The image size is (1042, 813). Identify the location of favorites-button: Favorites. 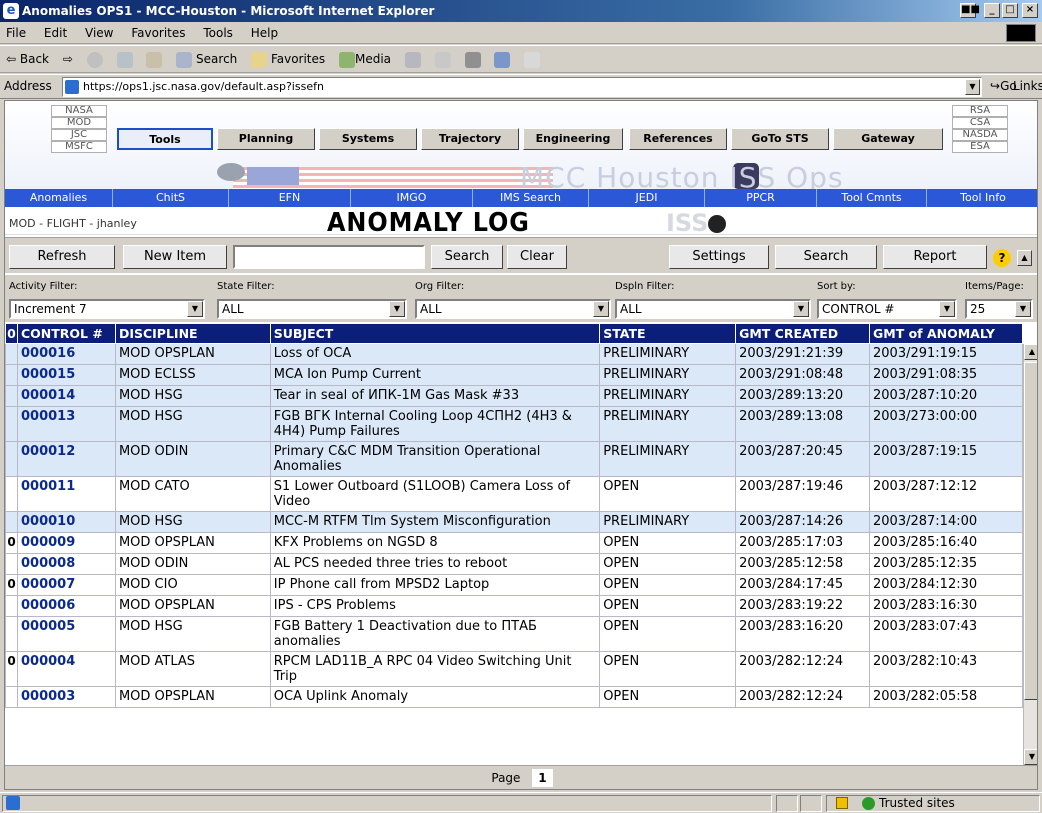
(288, 59).